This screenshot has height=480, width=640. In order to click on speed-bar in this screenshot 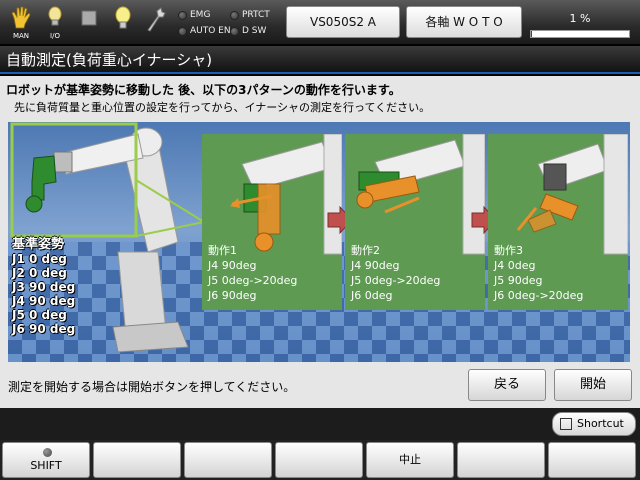, I will do `click(580, 34)`.